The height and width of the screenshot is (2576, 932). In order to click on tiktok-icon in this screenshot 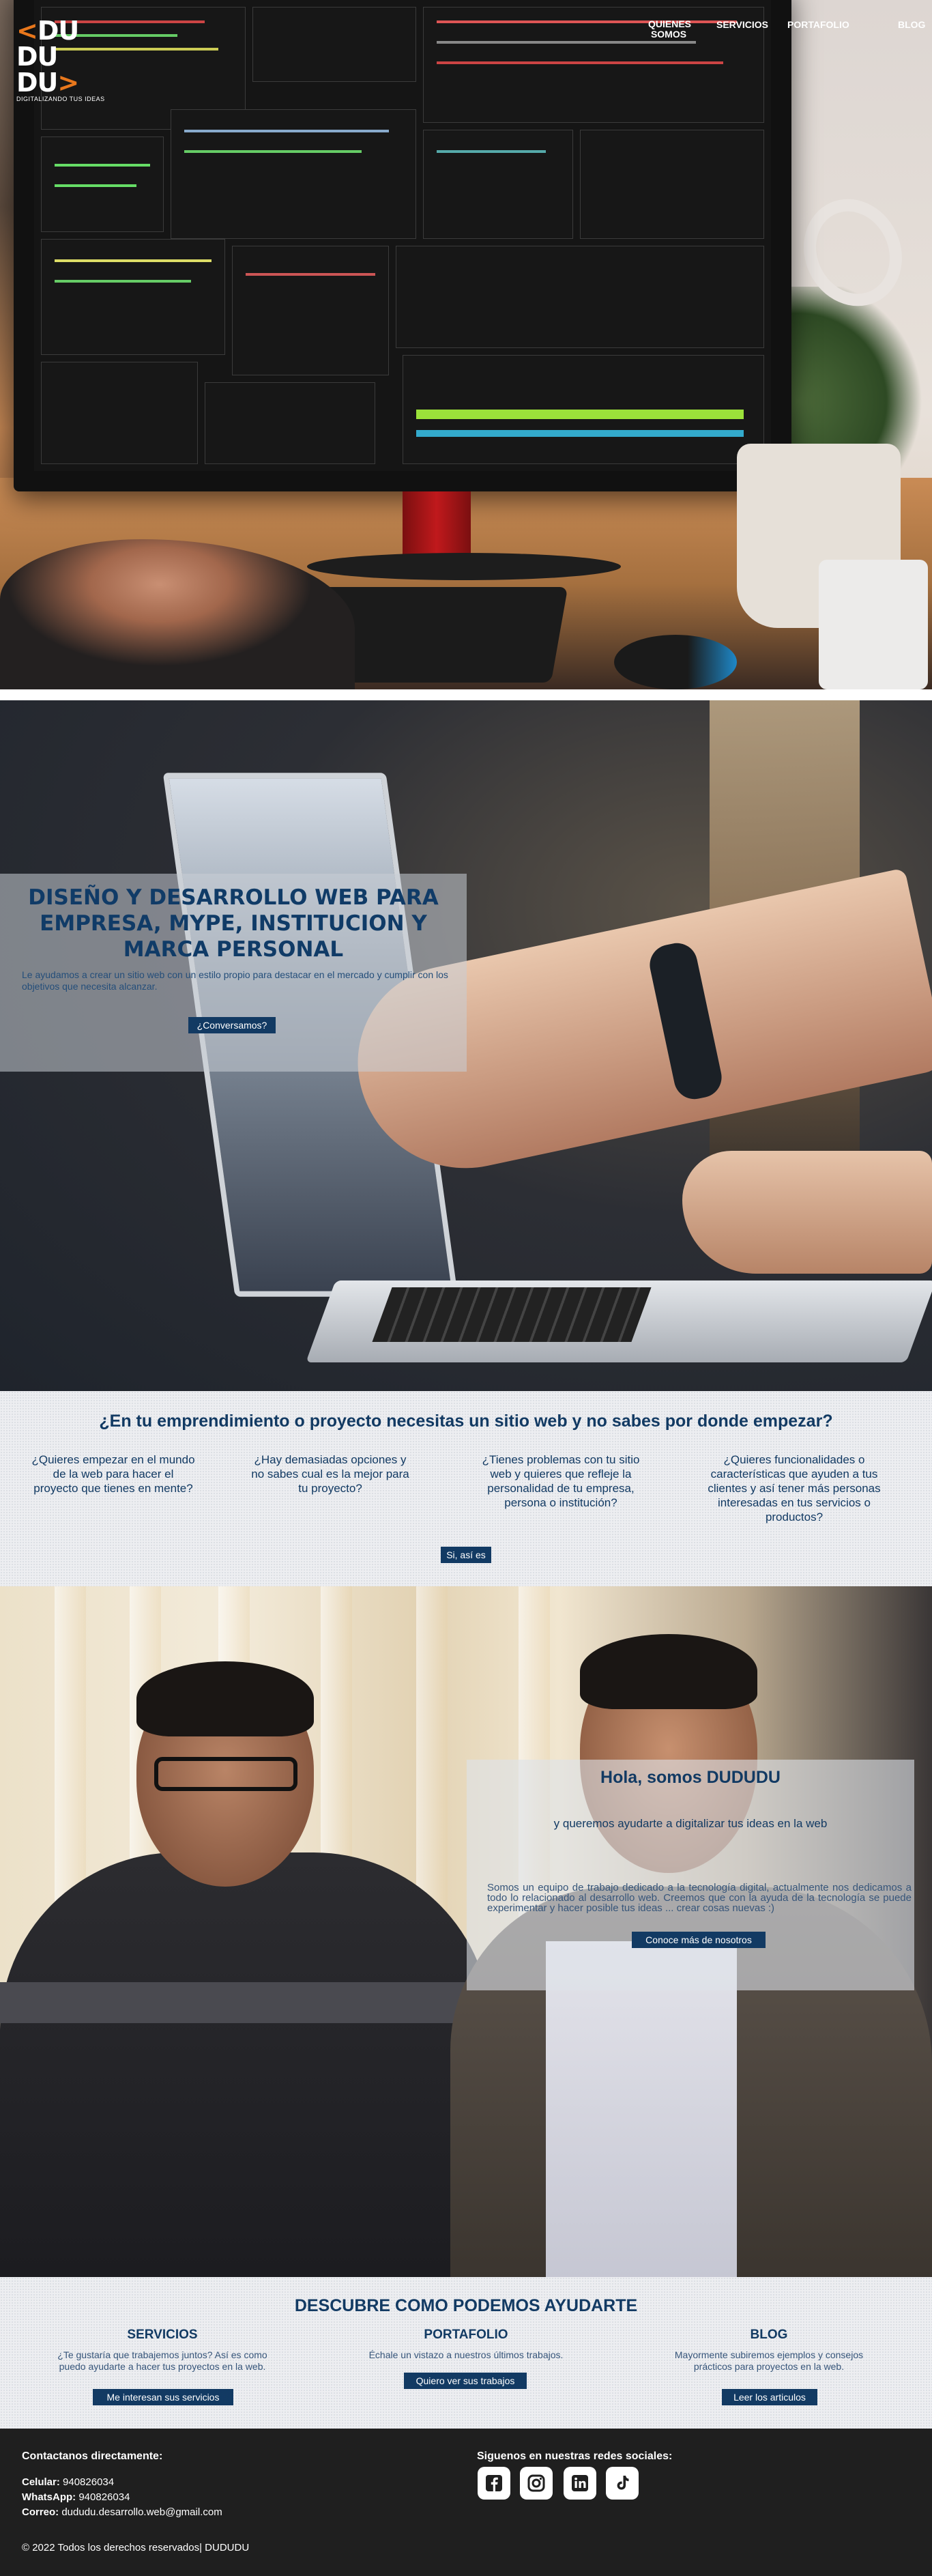, I will do `click(622, 2483)`.